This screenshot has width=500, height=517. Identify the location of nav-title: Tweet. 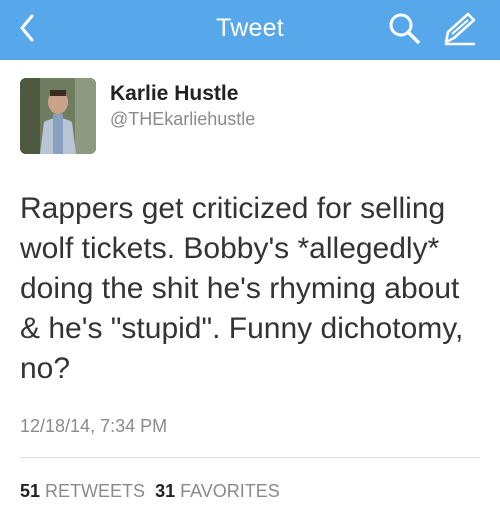
(250, 28).